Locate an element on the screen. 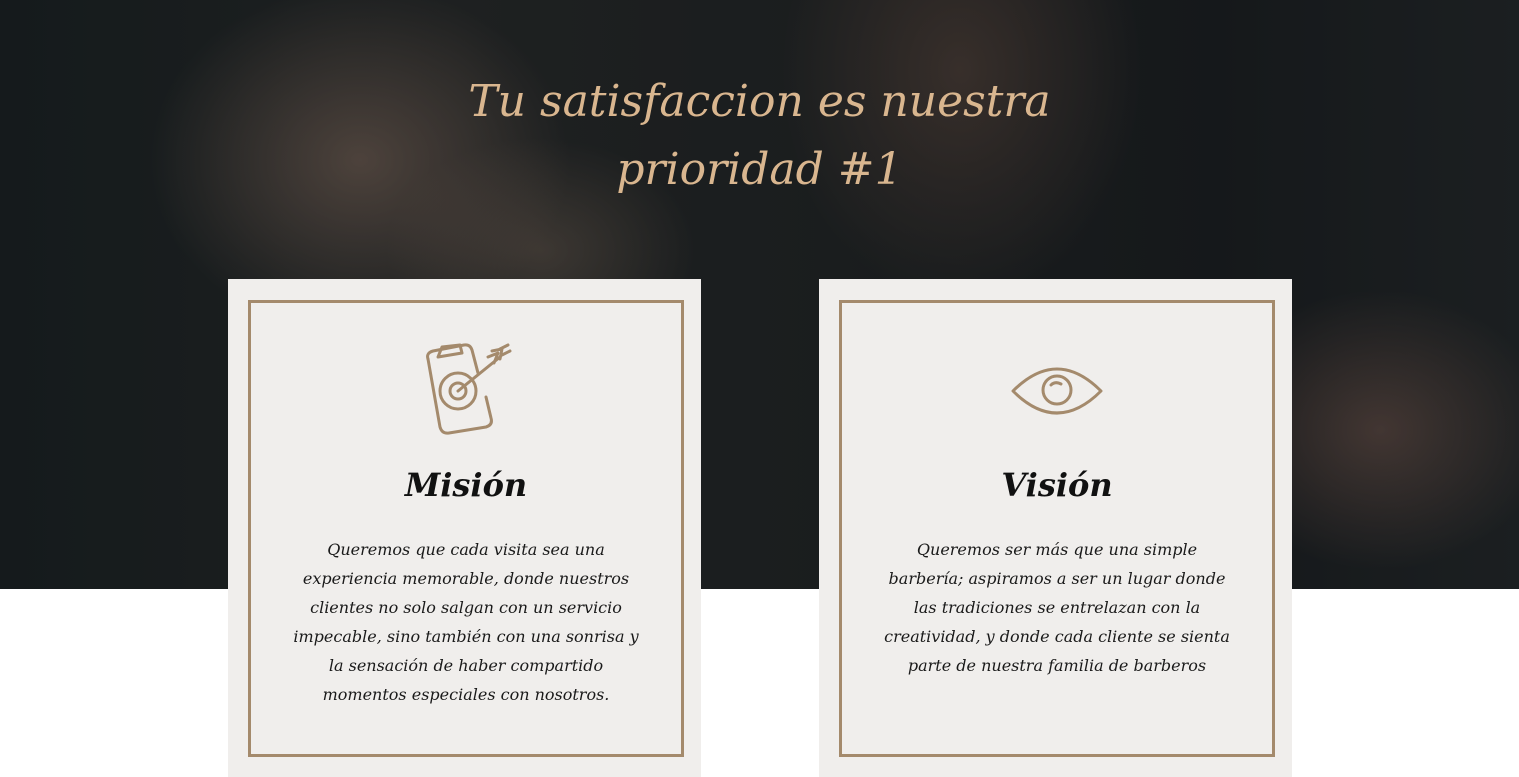 Image resolution: width=1519 pixels, height=777 pixels. target-dart-icon is located at coordinates (466, 393).